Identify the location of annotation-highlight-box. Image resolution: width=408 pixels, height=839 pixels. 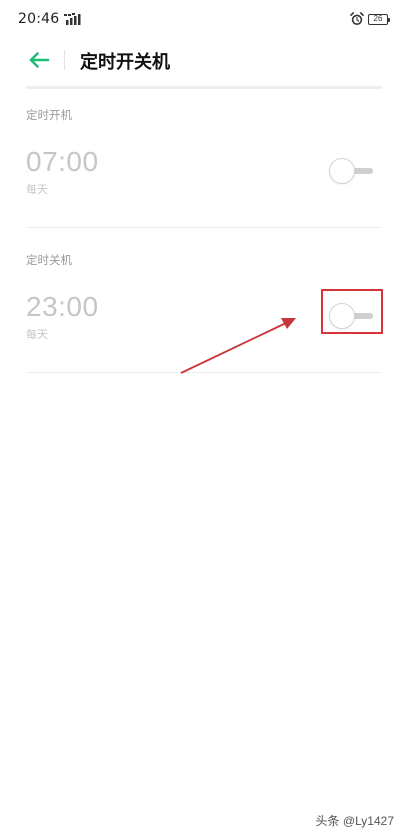
(352, 311).